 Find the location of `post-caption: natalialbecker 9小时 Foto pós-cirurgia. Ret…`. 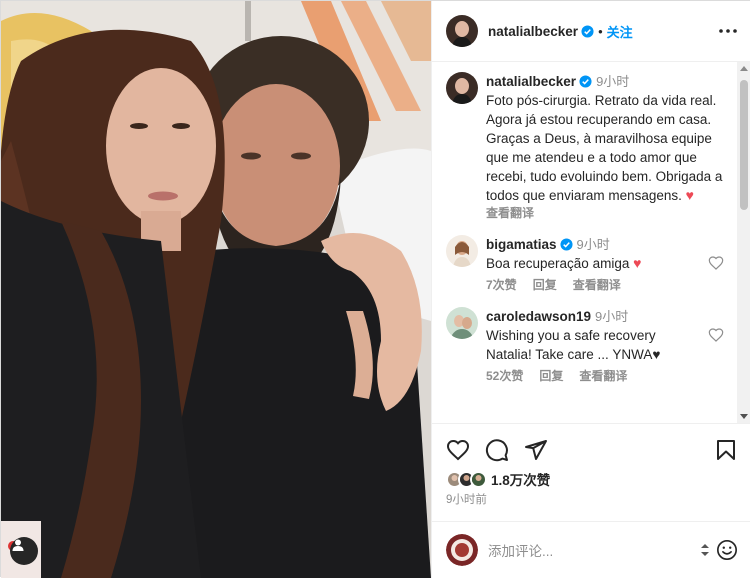

post-caption: natalialbecker 9小时 Foto pós-cirurgia. Ret… is located at coordinates (585, 146).